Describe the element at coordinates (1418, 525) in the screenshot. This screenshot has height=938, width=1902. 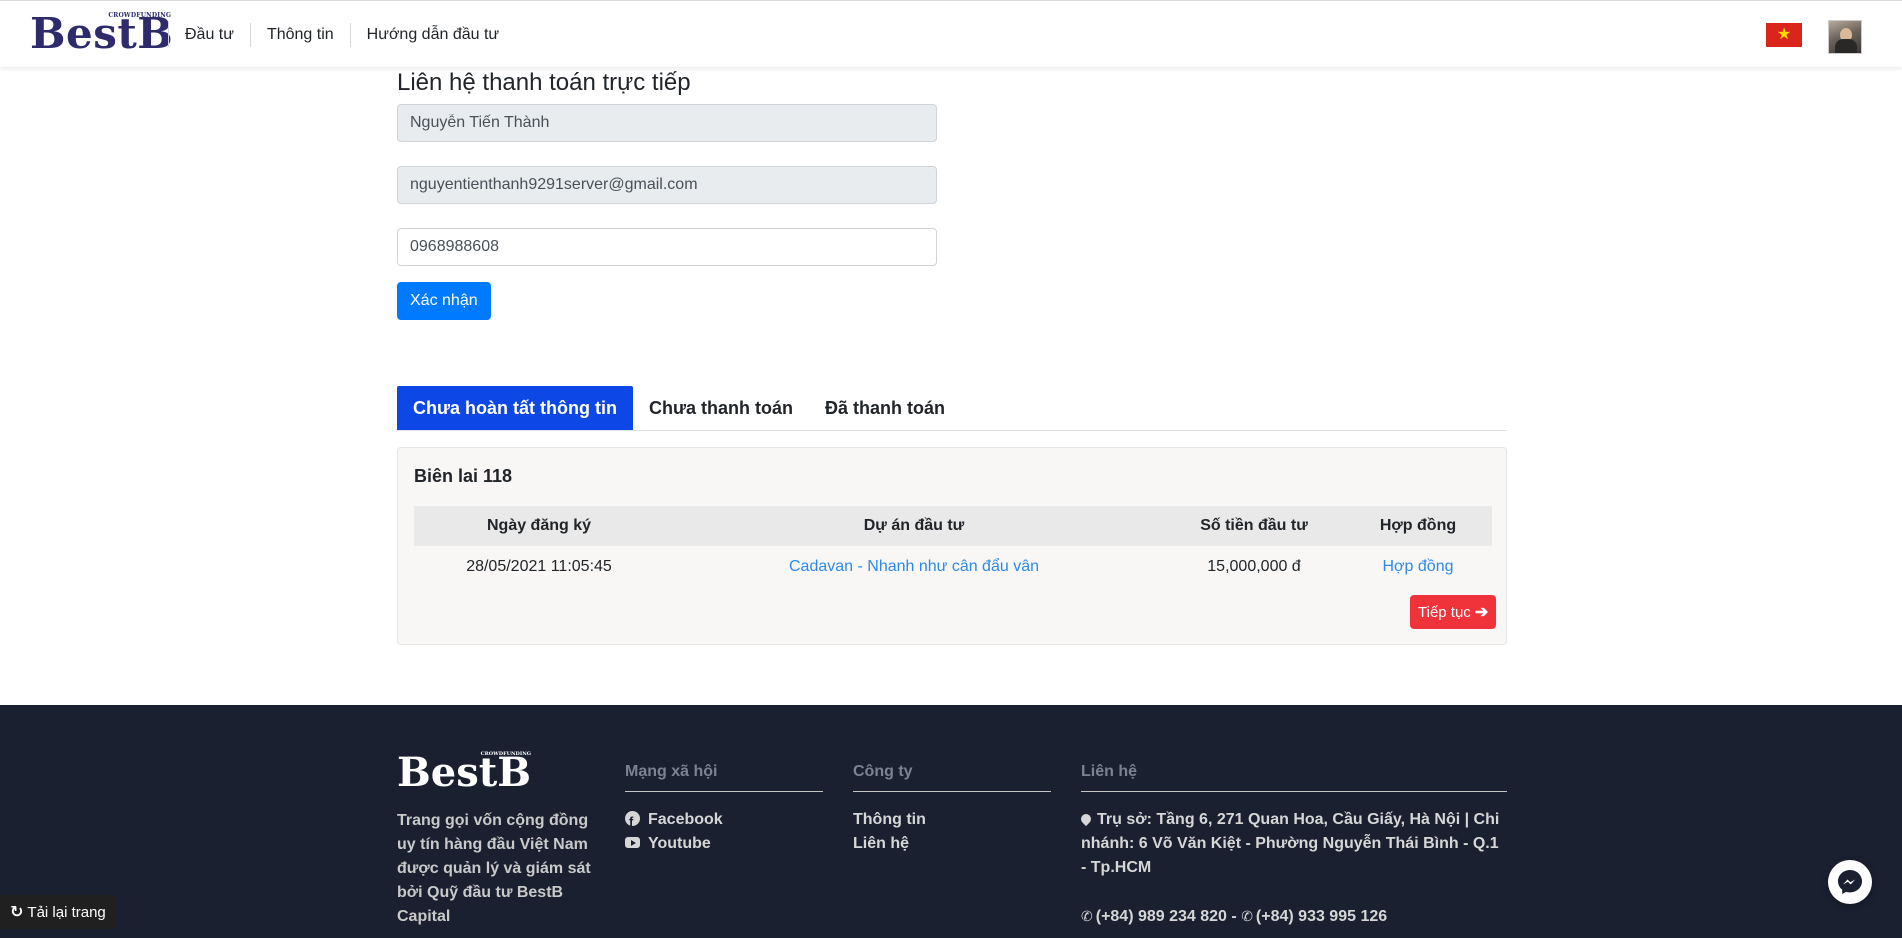
I see `column-header-contract: Hợp đồng` at that location.